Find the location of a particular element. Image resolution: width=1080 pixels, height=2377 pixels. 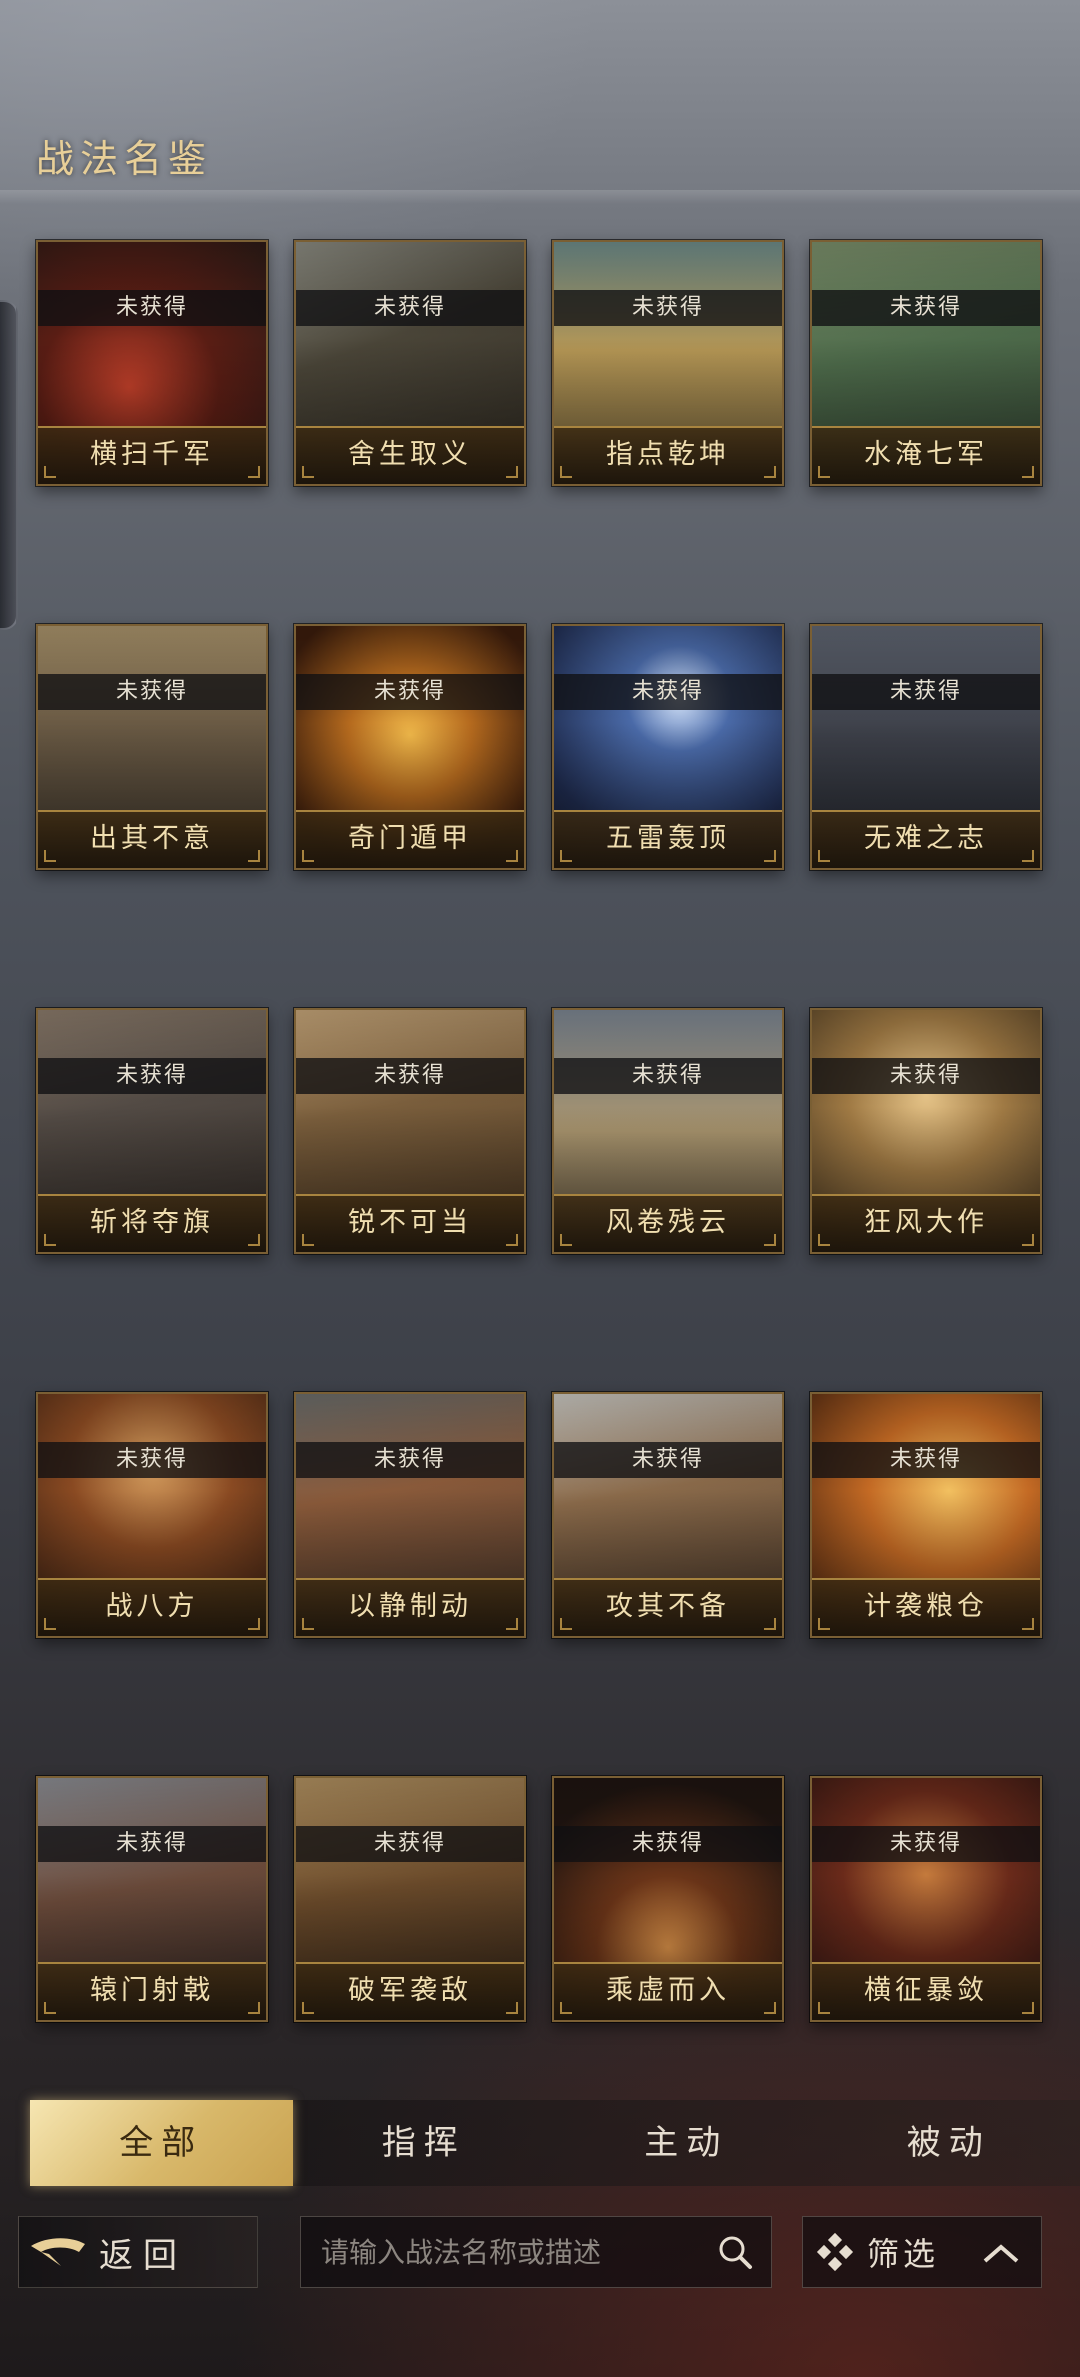

skill-card-11: 未获得 风卷残云 is located at coordinates (668, 1131).